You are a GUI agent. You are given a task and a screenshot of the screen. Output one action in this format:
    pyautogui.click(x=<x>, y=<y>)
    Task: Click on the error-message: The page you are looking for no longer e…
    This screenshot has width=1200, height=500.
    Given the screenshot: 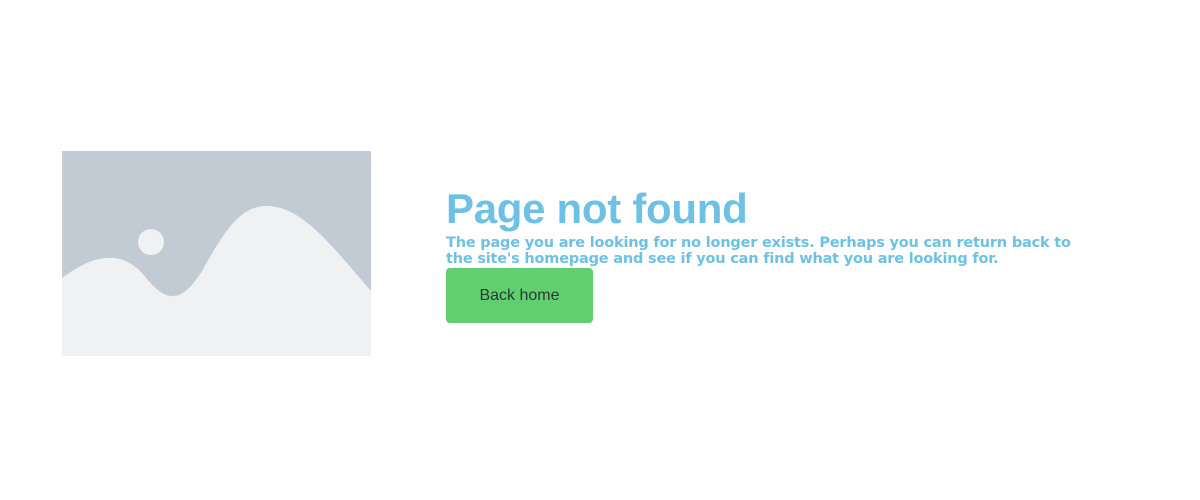 What is the action you would take?
    pyautogui.click(x=758, y=251)
    